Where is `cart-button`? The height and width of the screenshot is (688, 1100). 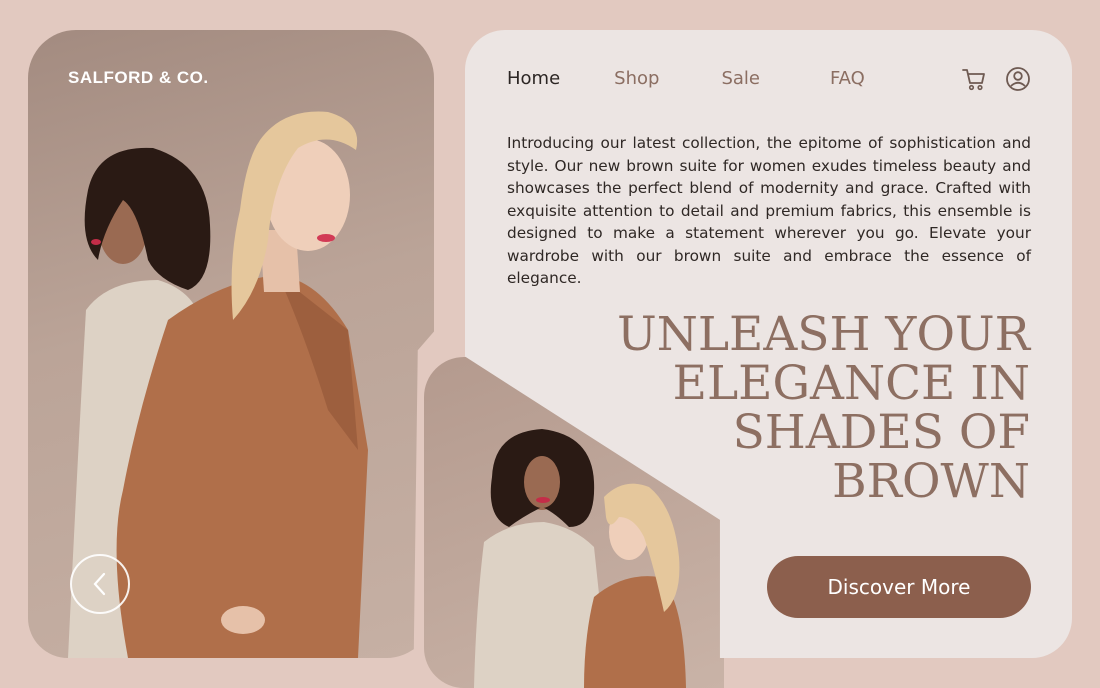
cart-button is located at coordinates (974, 81).